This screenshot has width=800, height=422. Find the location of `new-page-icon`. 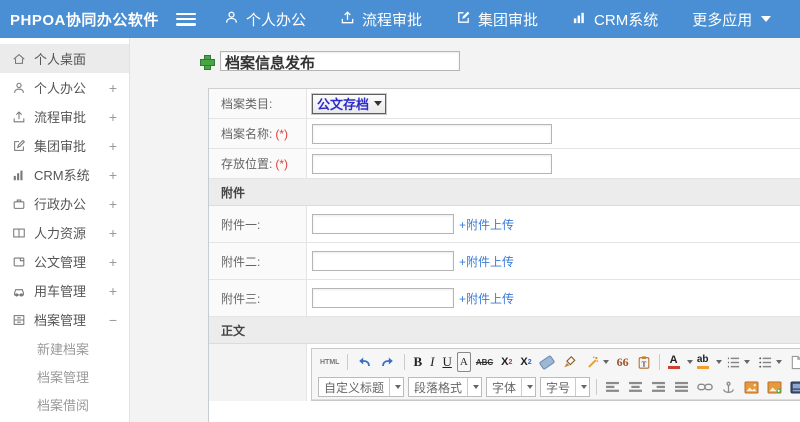

new-page-icon is located at coordinates (793, 362).